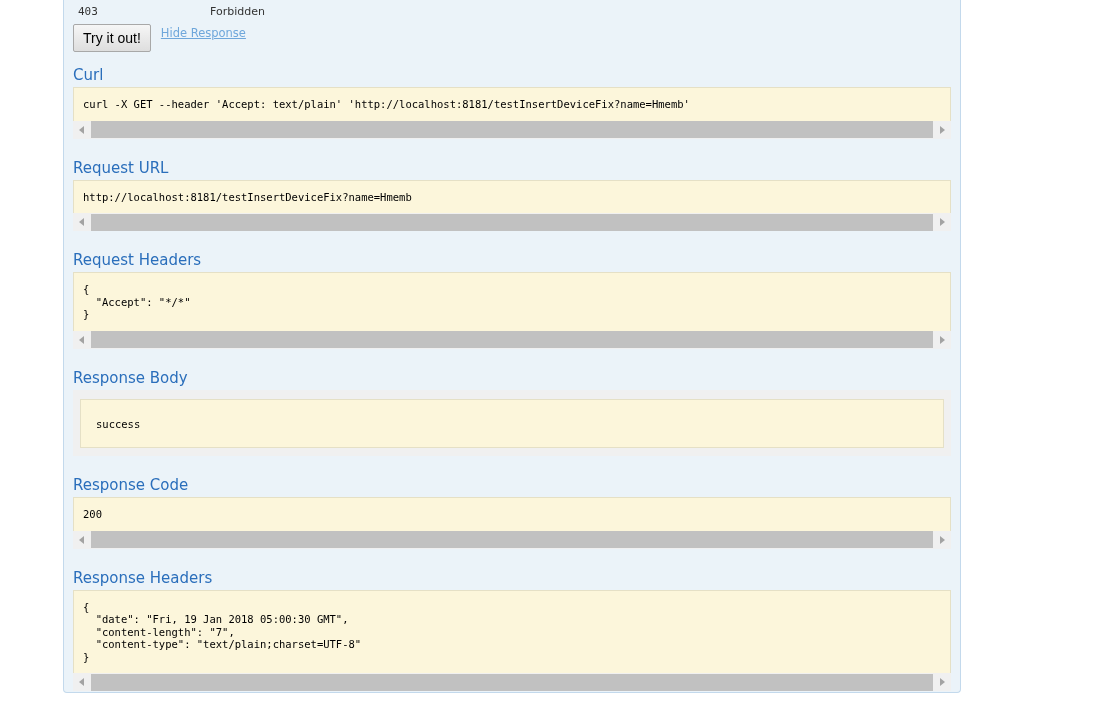 This screenshot has width=1101, height=719. What do you see at coordinates (88, 11) in the screenshot?
I see `status-code: 403` at bounding box center [88, 11].